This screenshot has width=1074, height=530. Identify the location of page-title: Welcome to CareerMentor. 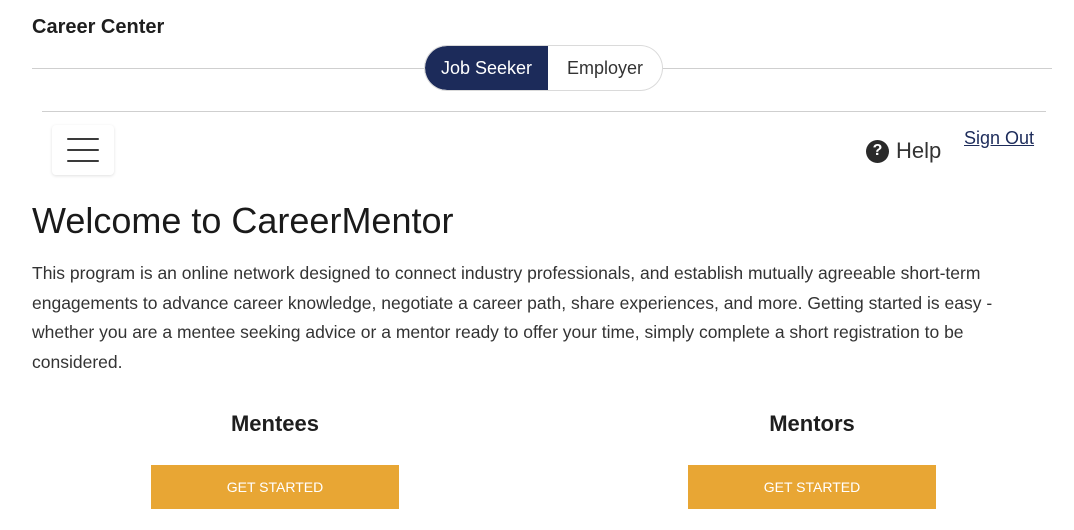
(243, 220).